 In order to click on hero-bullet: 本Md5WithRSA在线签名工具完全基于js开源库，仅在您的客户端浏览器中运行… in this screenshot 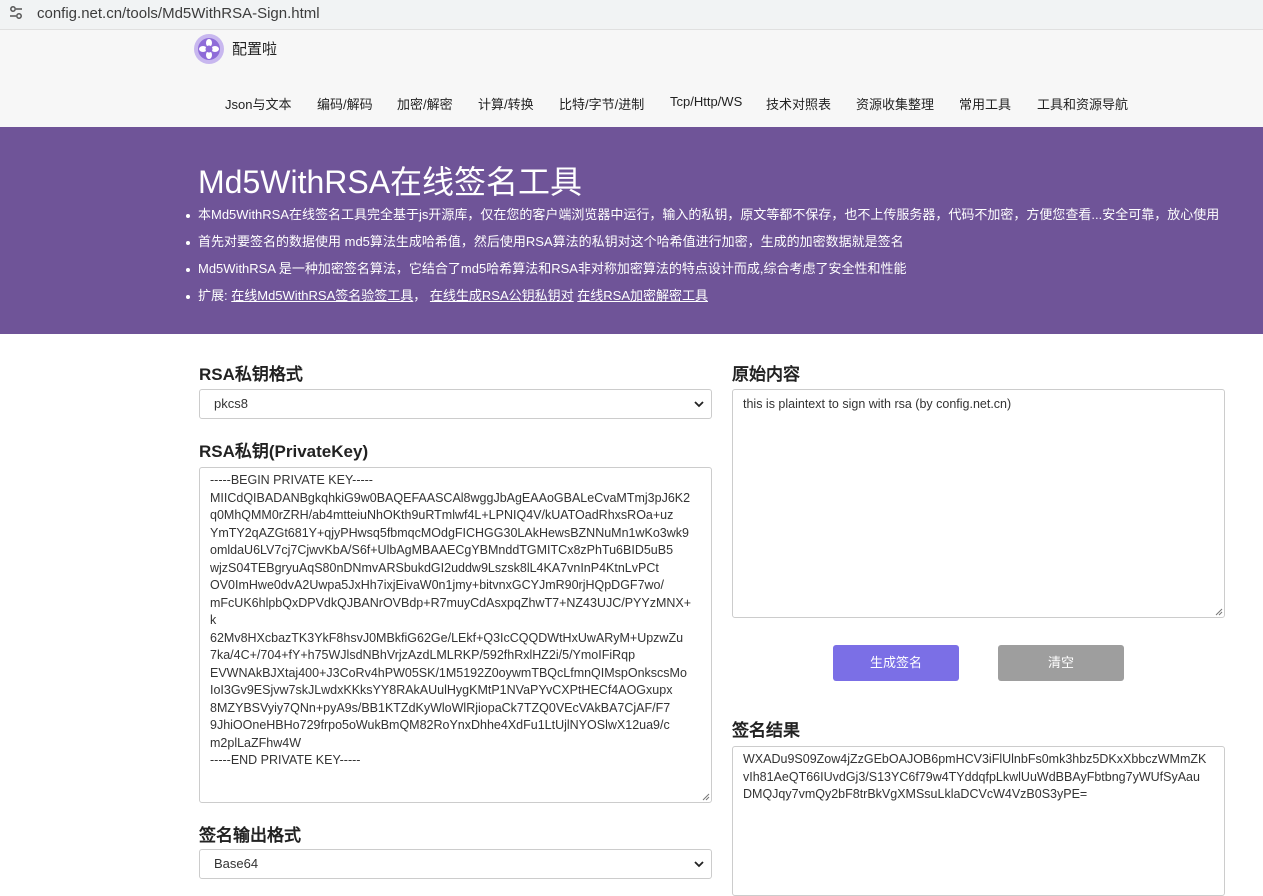, I will do `click(702, 221)`.